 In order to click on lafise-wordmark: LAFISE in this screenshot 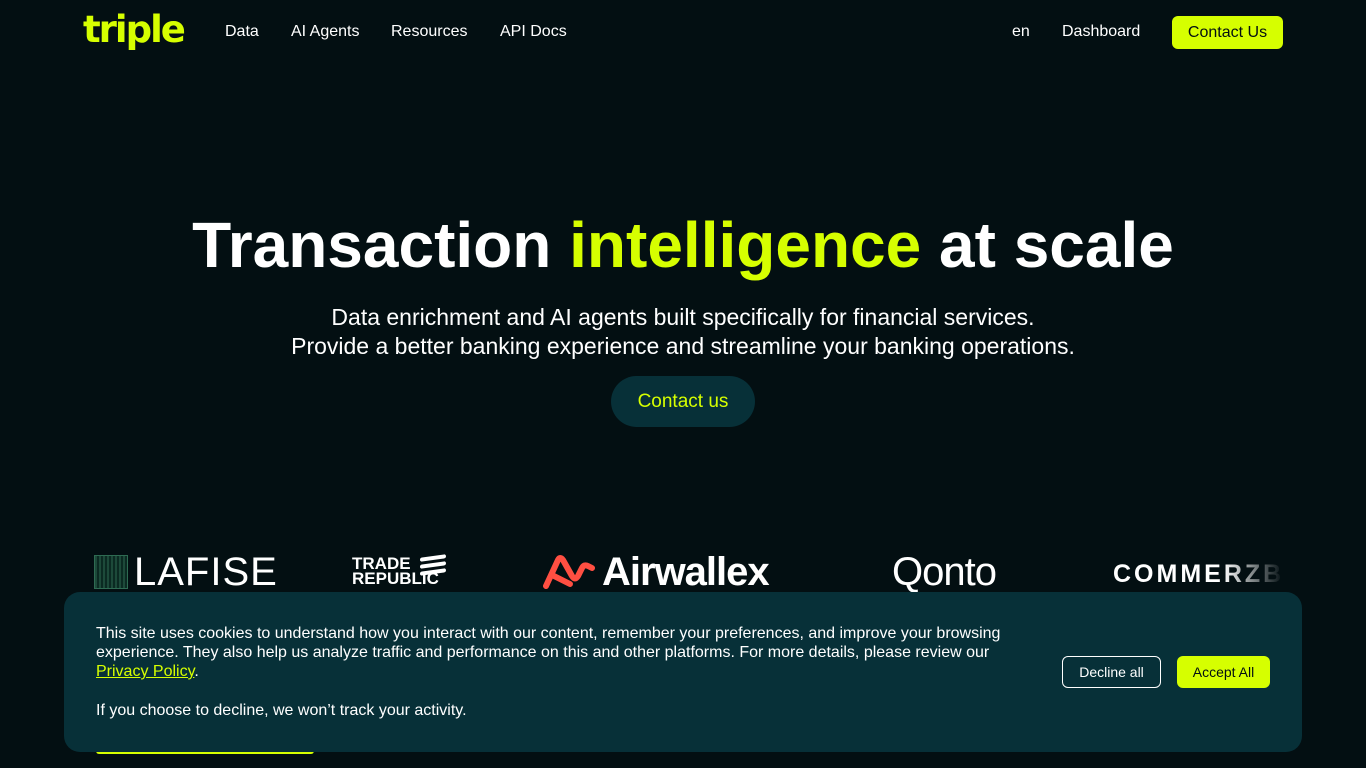, I will do `click(206, 572)`.